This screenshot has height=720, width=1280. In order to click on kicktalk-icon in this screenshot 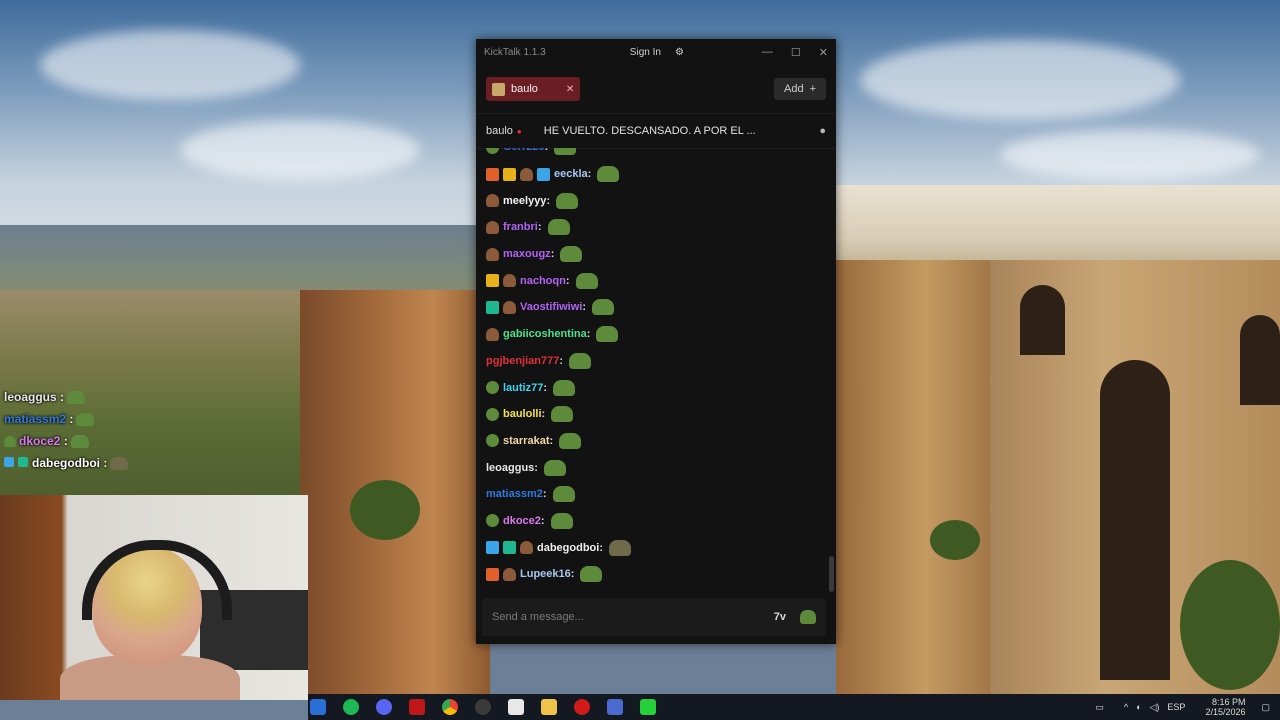, I will do `click(648, 707)`.